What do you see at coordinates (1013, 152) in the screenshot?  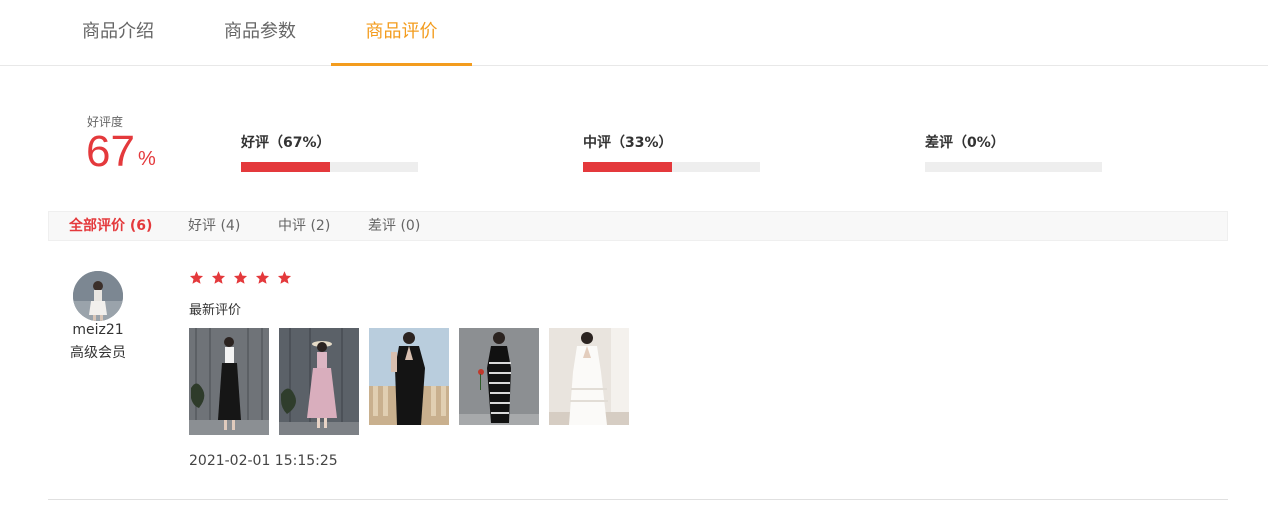 I see `metric-bad: 差评（0%）` at bounding box center [1013, 152].